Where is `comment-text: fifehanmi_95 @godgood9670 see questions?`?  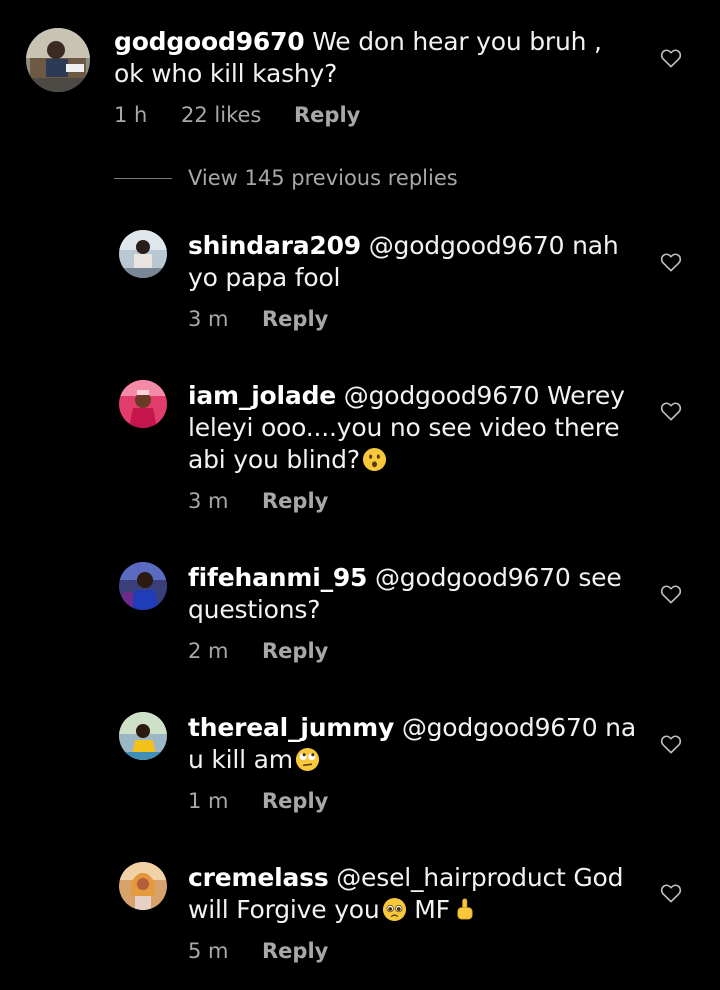 comment-text: fifehanmi_95 @godgood9670 see questions? is located at coordinates (418, 594).